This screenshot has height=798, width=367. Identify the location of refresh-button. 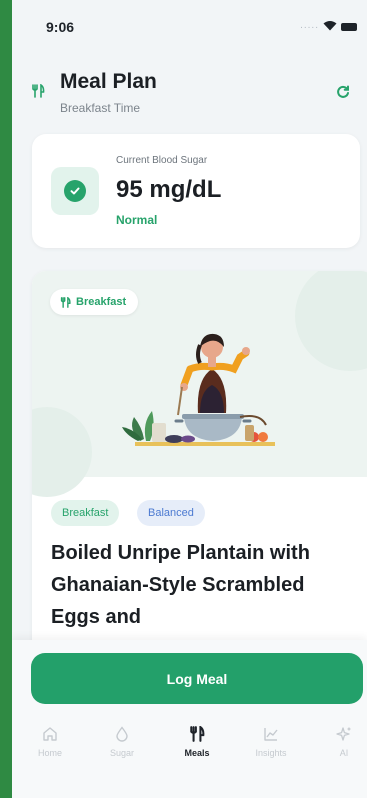
(343, 92).